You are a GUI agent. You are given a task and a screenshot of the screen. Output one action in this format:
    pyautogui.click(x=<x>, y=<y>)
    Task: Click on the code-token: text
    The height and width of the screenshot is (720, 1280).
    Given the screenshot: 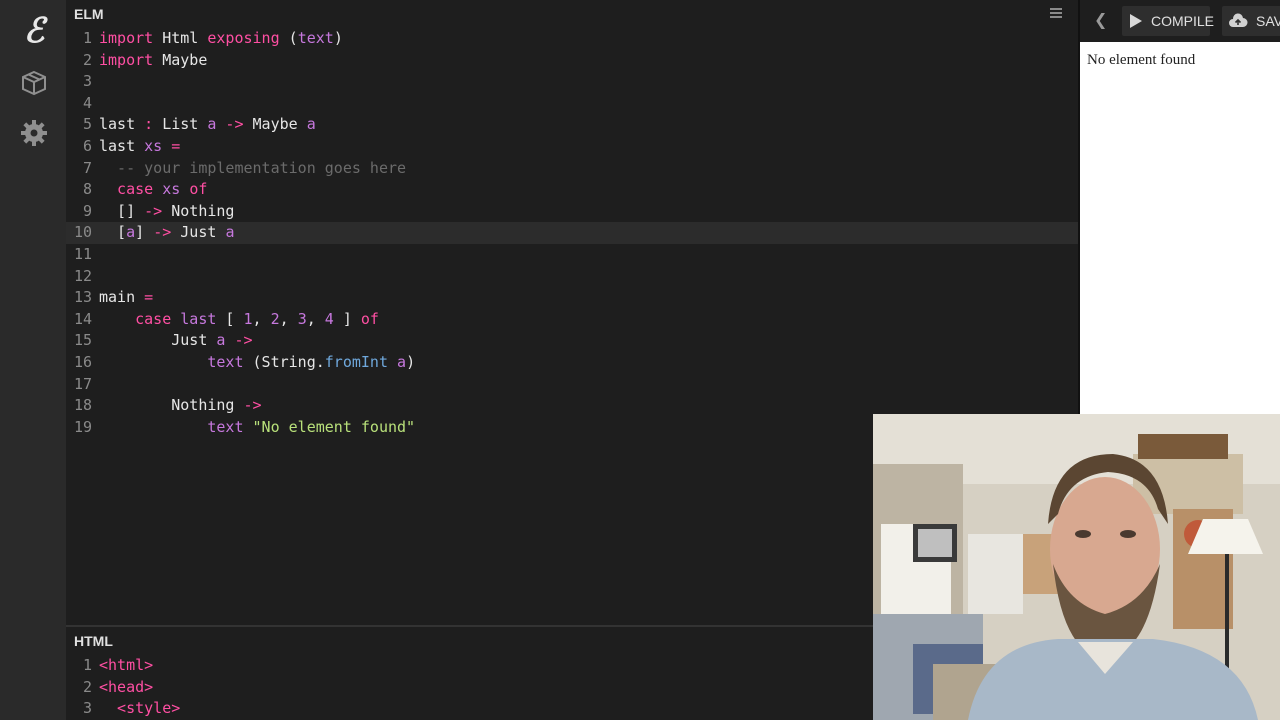 What is the action you would take?
    pyautogui.click(x=315, y=38)
    